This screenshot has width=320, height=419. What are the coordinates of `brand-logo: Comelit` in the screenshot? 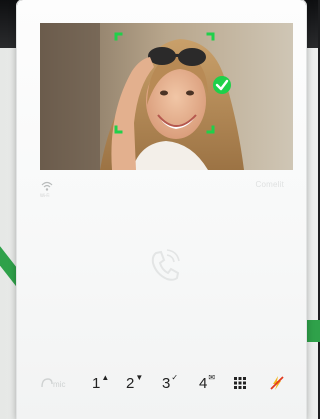 It's located at (269, 184).